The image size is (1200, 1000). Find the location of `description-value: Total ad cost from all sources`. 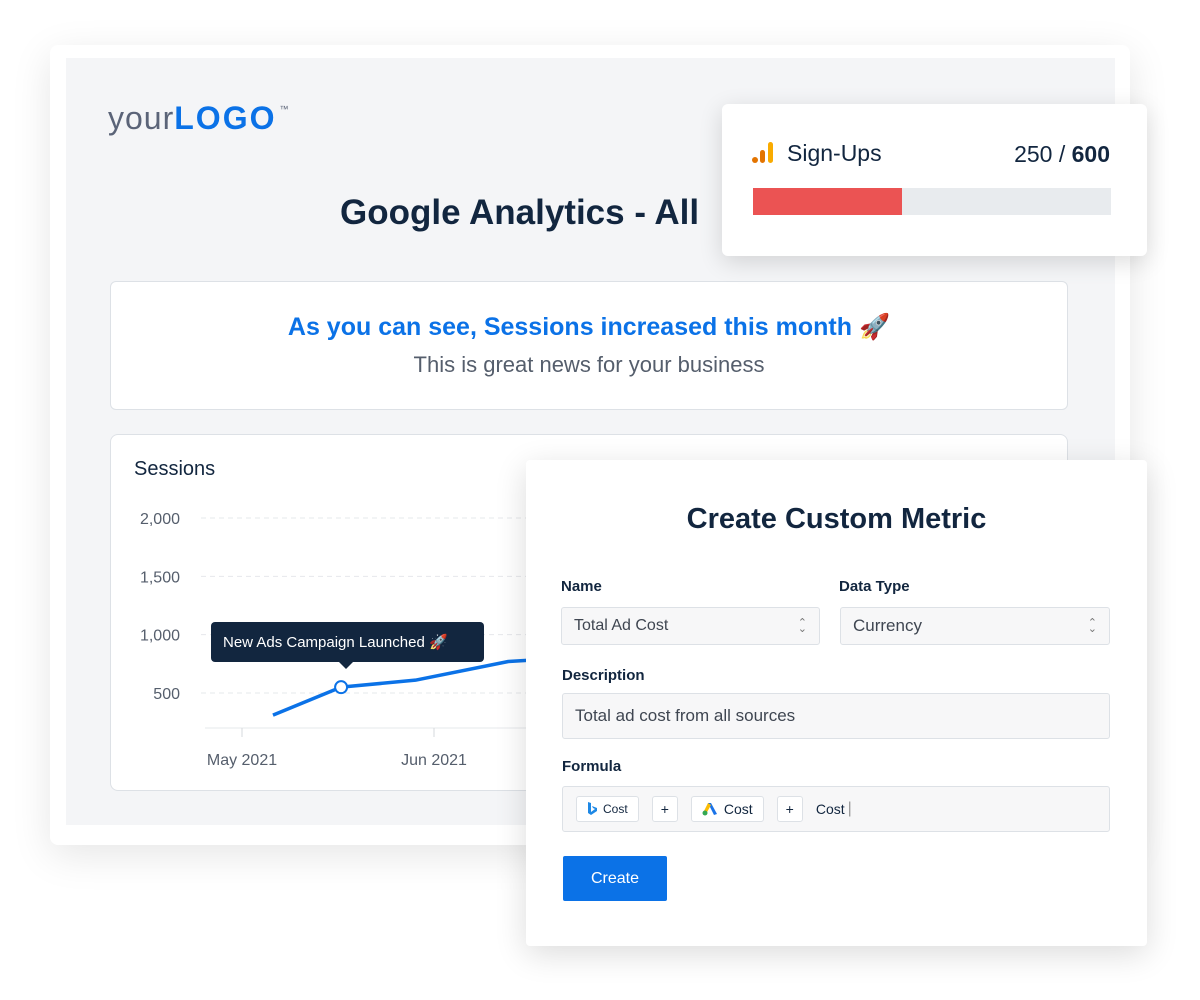

description-value: Total ad cost from all sources is located at coordinates (685, 715).